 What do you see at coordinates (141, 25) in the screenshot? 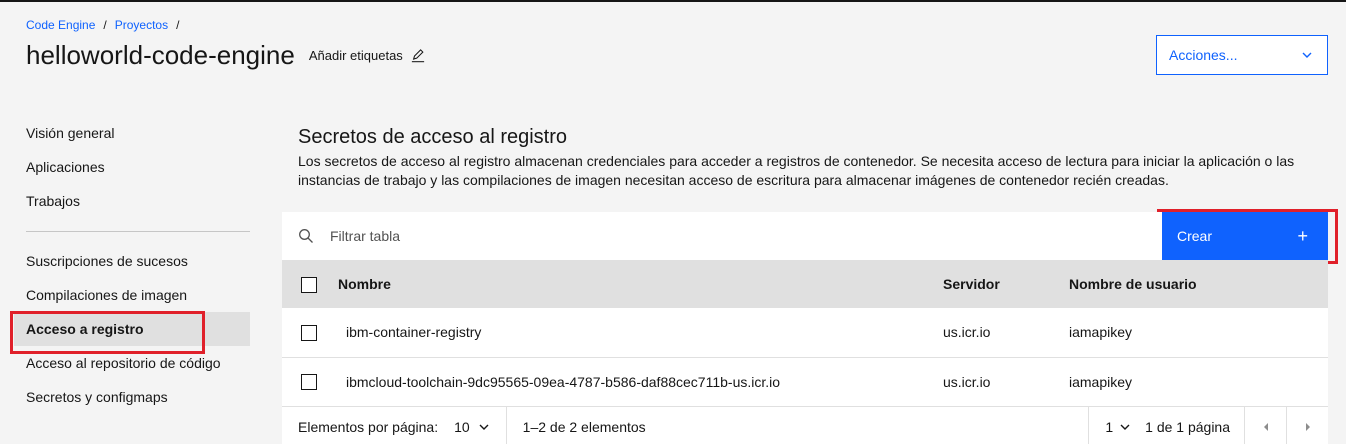
I see `breadcrumb-link-proyectos: Proyectos` at bounding box center [141, 25].